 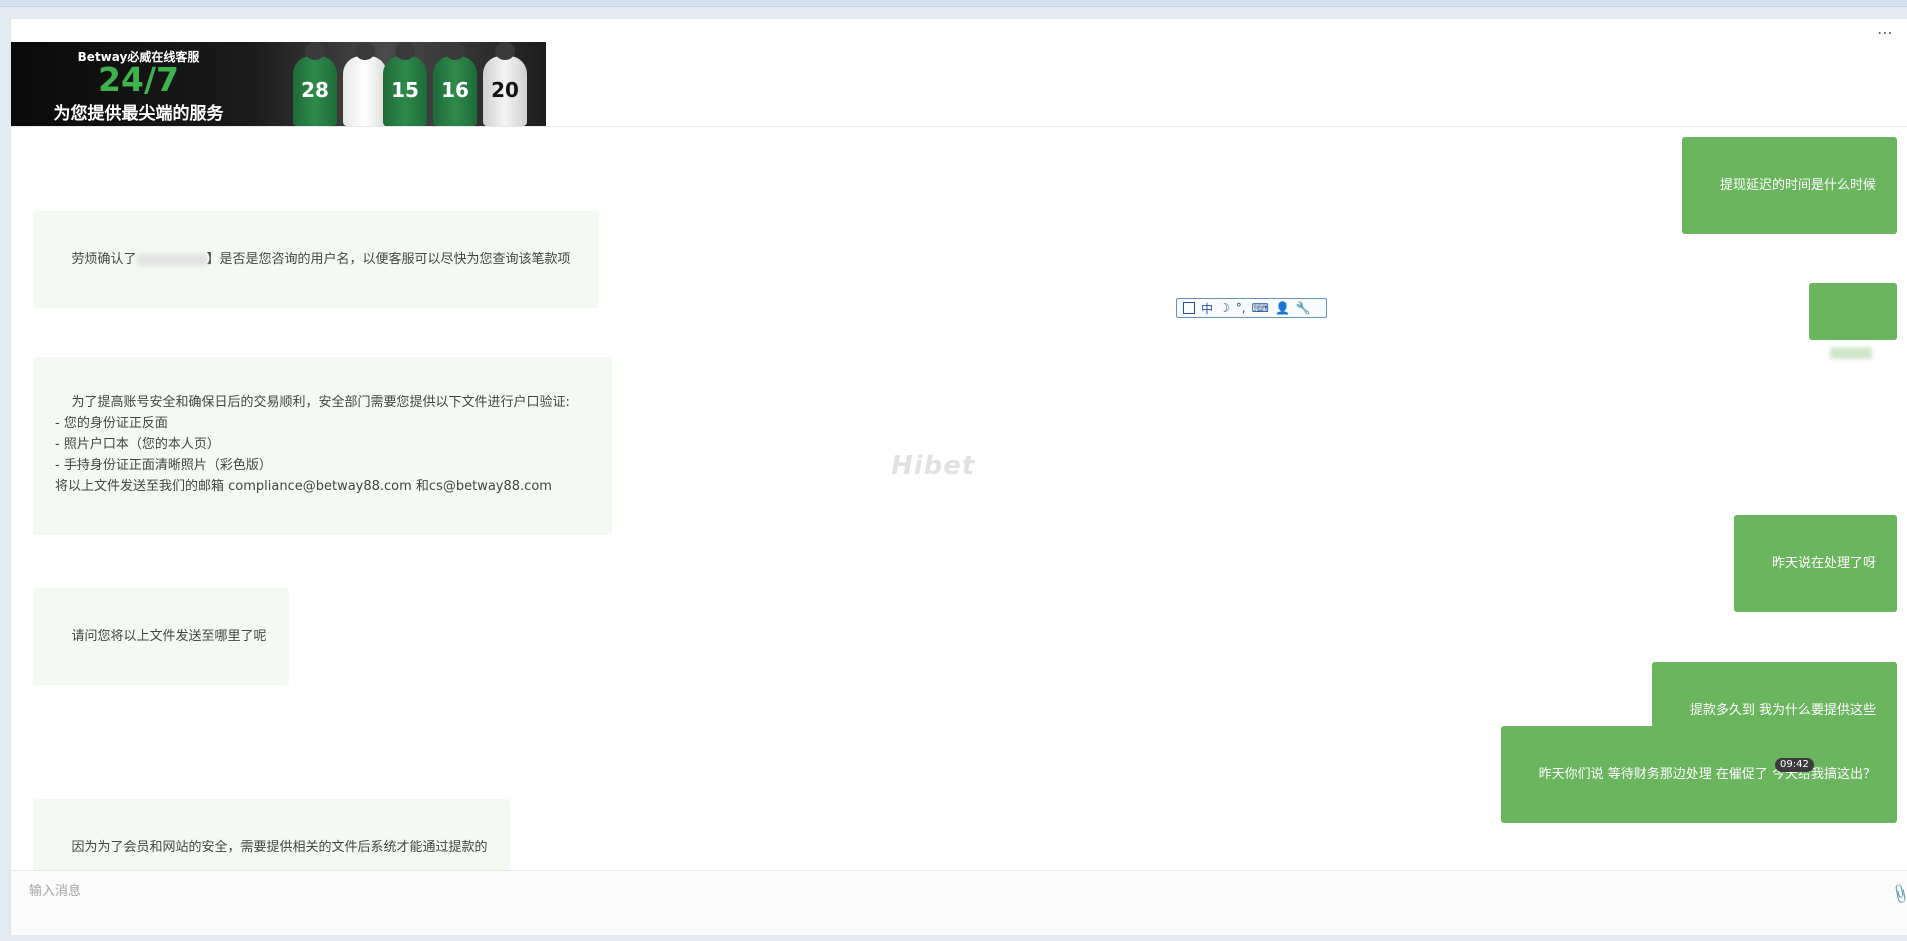 What do you see at coordinates (1885, 33) in the screenshot?
I see `more-icon: ⋯` at bounding box center [1885, 33].